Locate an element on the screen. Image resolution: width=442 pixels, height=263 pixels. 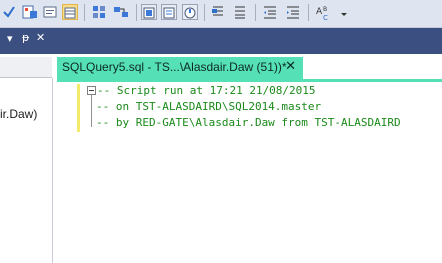
specify-values-icon: ABC is located at coordinates (326, 13).